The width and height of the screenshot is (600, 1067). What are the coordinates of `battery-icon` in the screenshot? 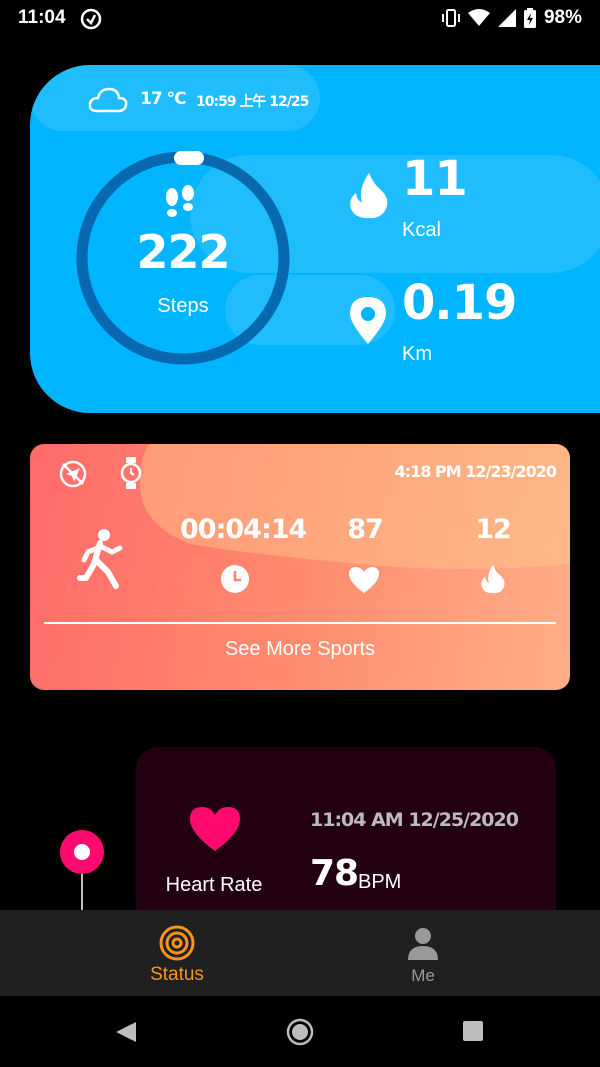 It's located at (529, 18).